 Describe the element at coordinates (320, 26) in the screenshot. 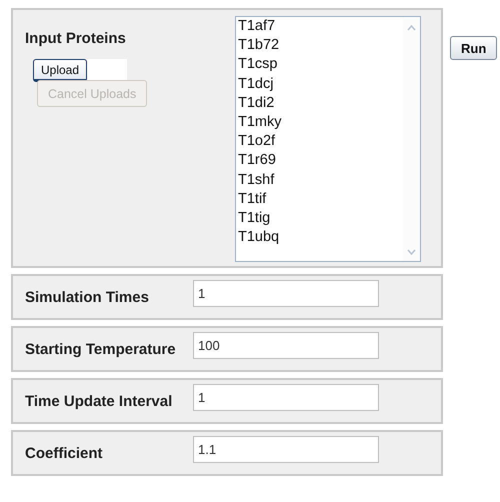

I see `list-item: T1af7` at that location.